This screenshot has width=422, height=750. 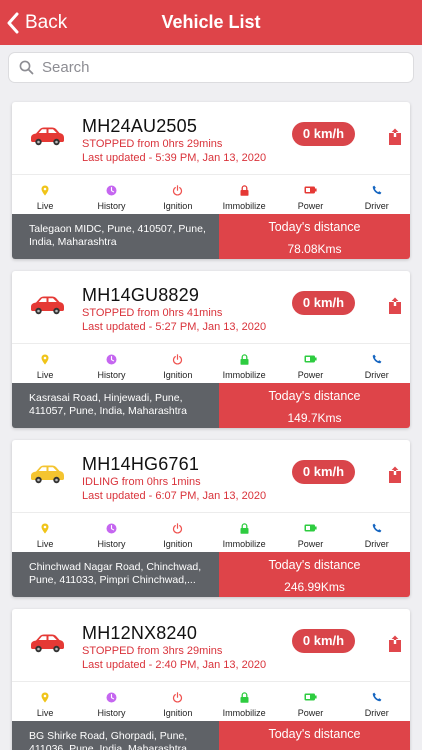 I want to click on last-updated: Last updated - 2:40 PM, Jan 13, 2020, so click(x=174, y=665).